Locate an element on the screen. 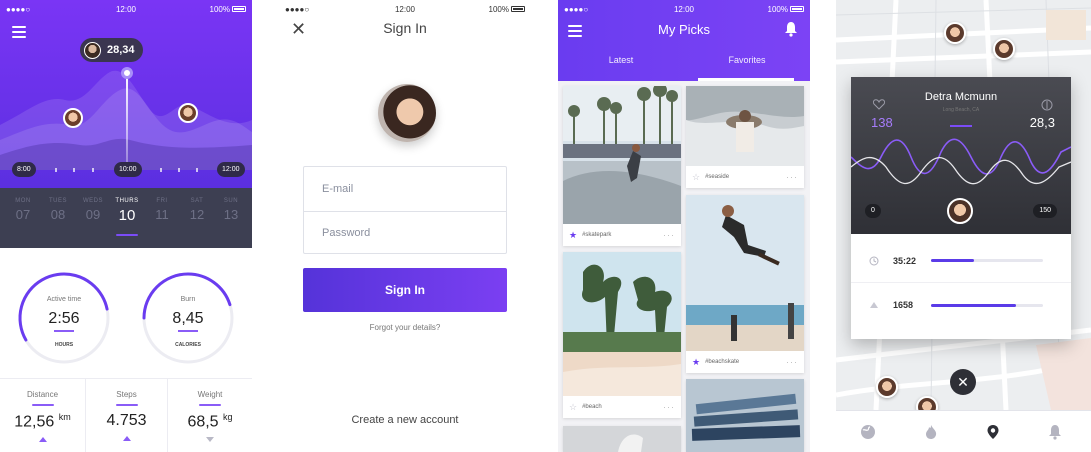 The height and width of the screenshot is (452, 1091). tab-latest: Latest is located at coordinates (621, 60).